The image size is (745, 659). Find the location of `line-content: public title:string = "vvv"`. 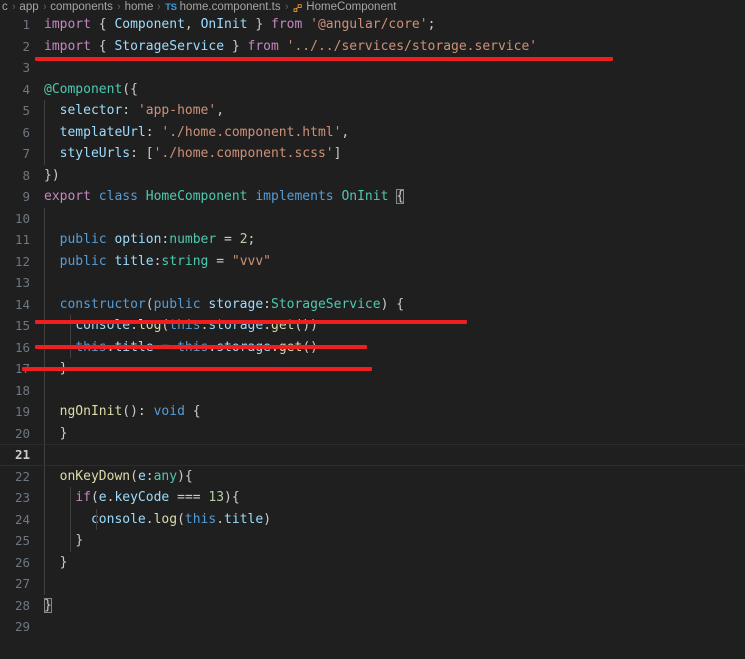

line-content: public title:string = "vvv" is located at coordinates (387, 261).